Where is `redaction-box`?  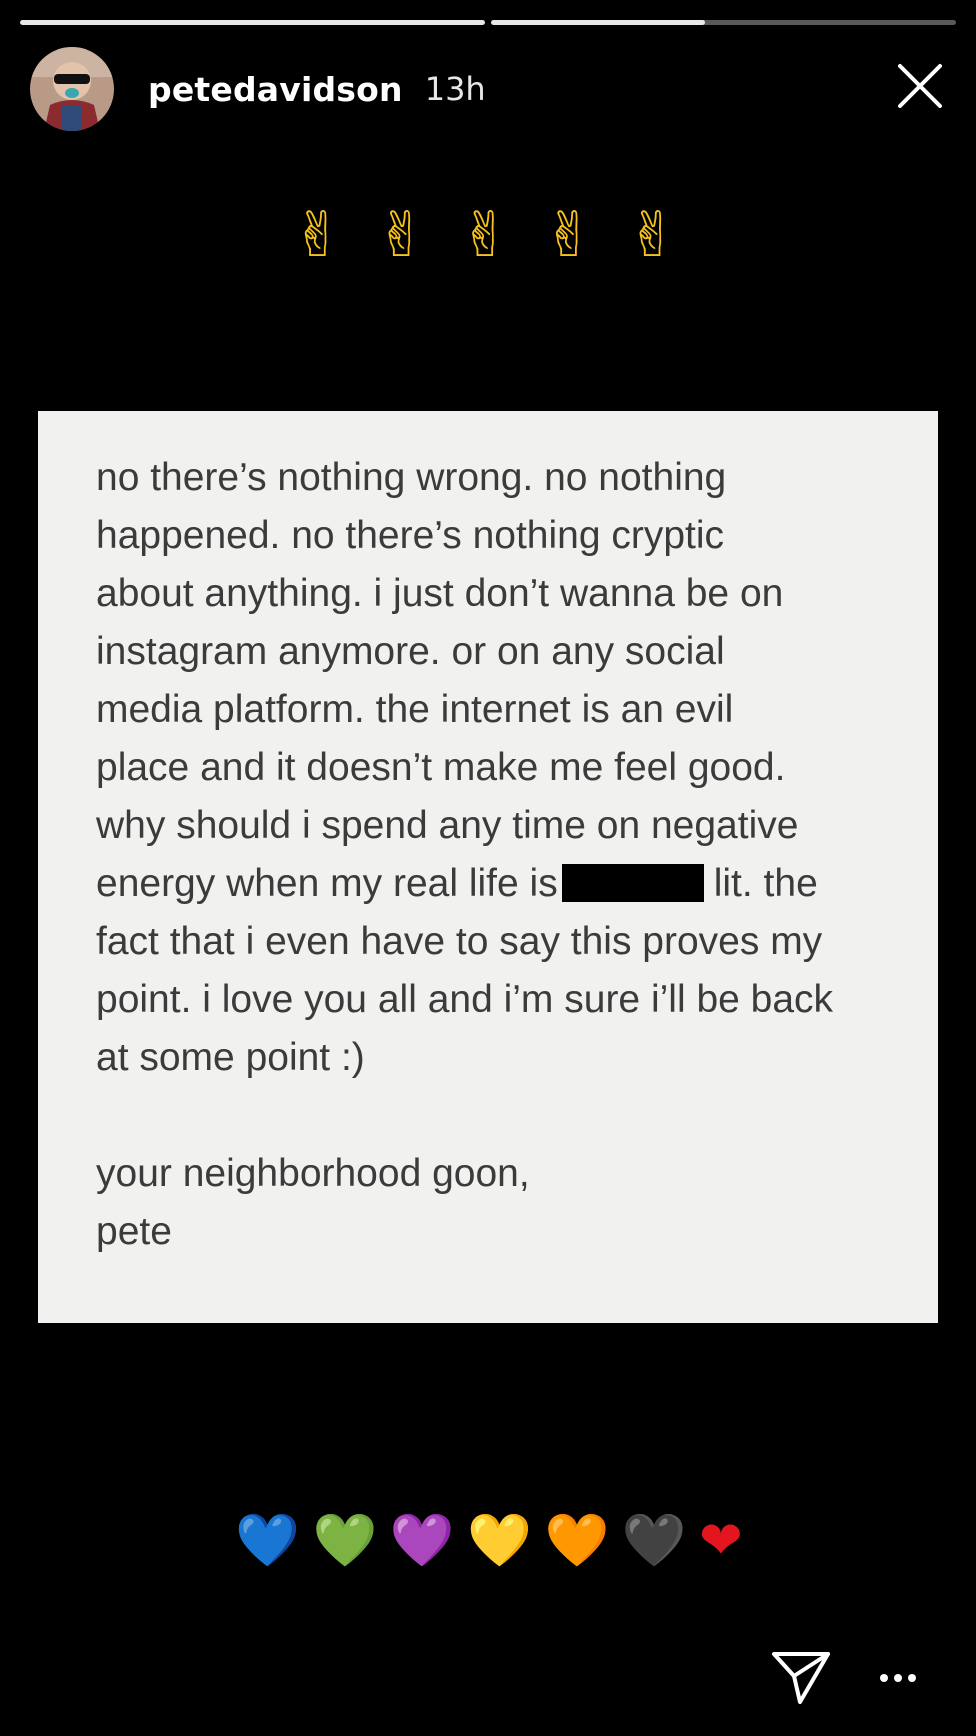
redaction-box is located at coordinates (632, 883).